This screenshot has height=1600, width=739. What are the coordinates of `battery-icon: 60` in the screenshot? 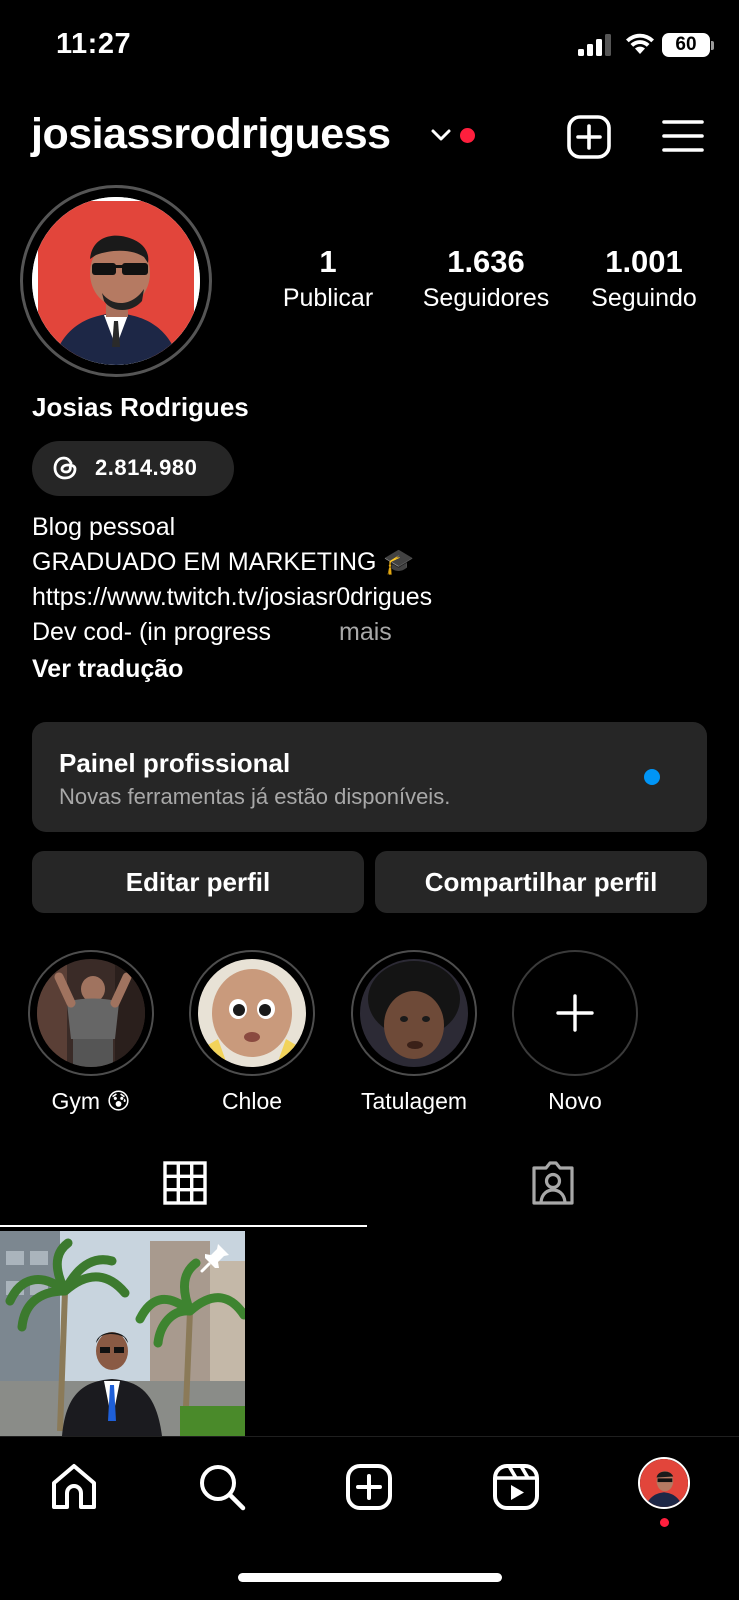 It's located at (686, 45).